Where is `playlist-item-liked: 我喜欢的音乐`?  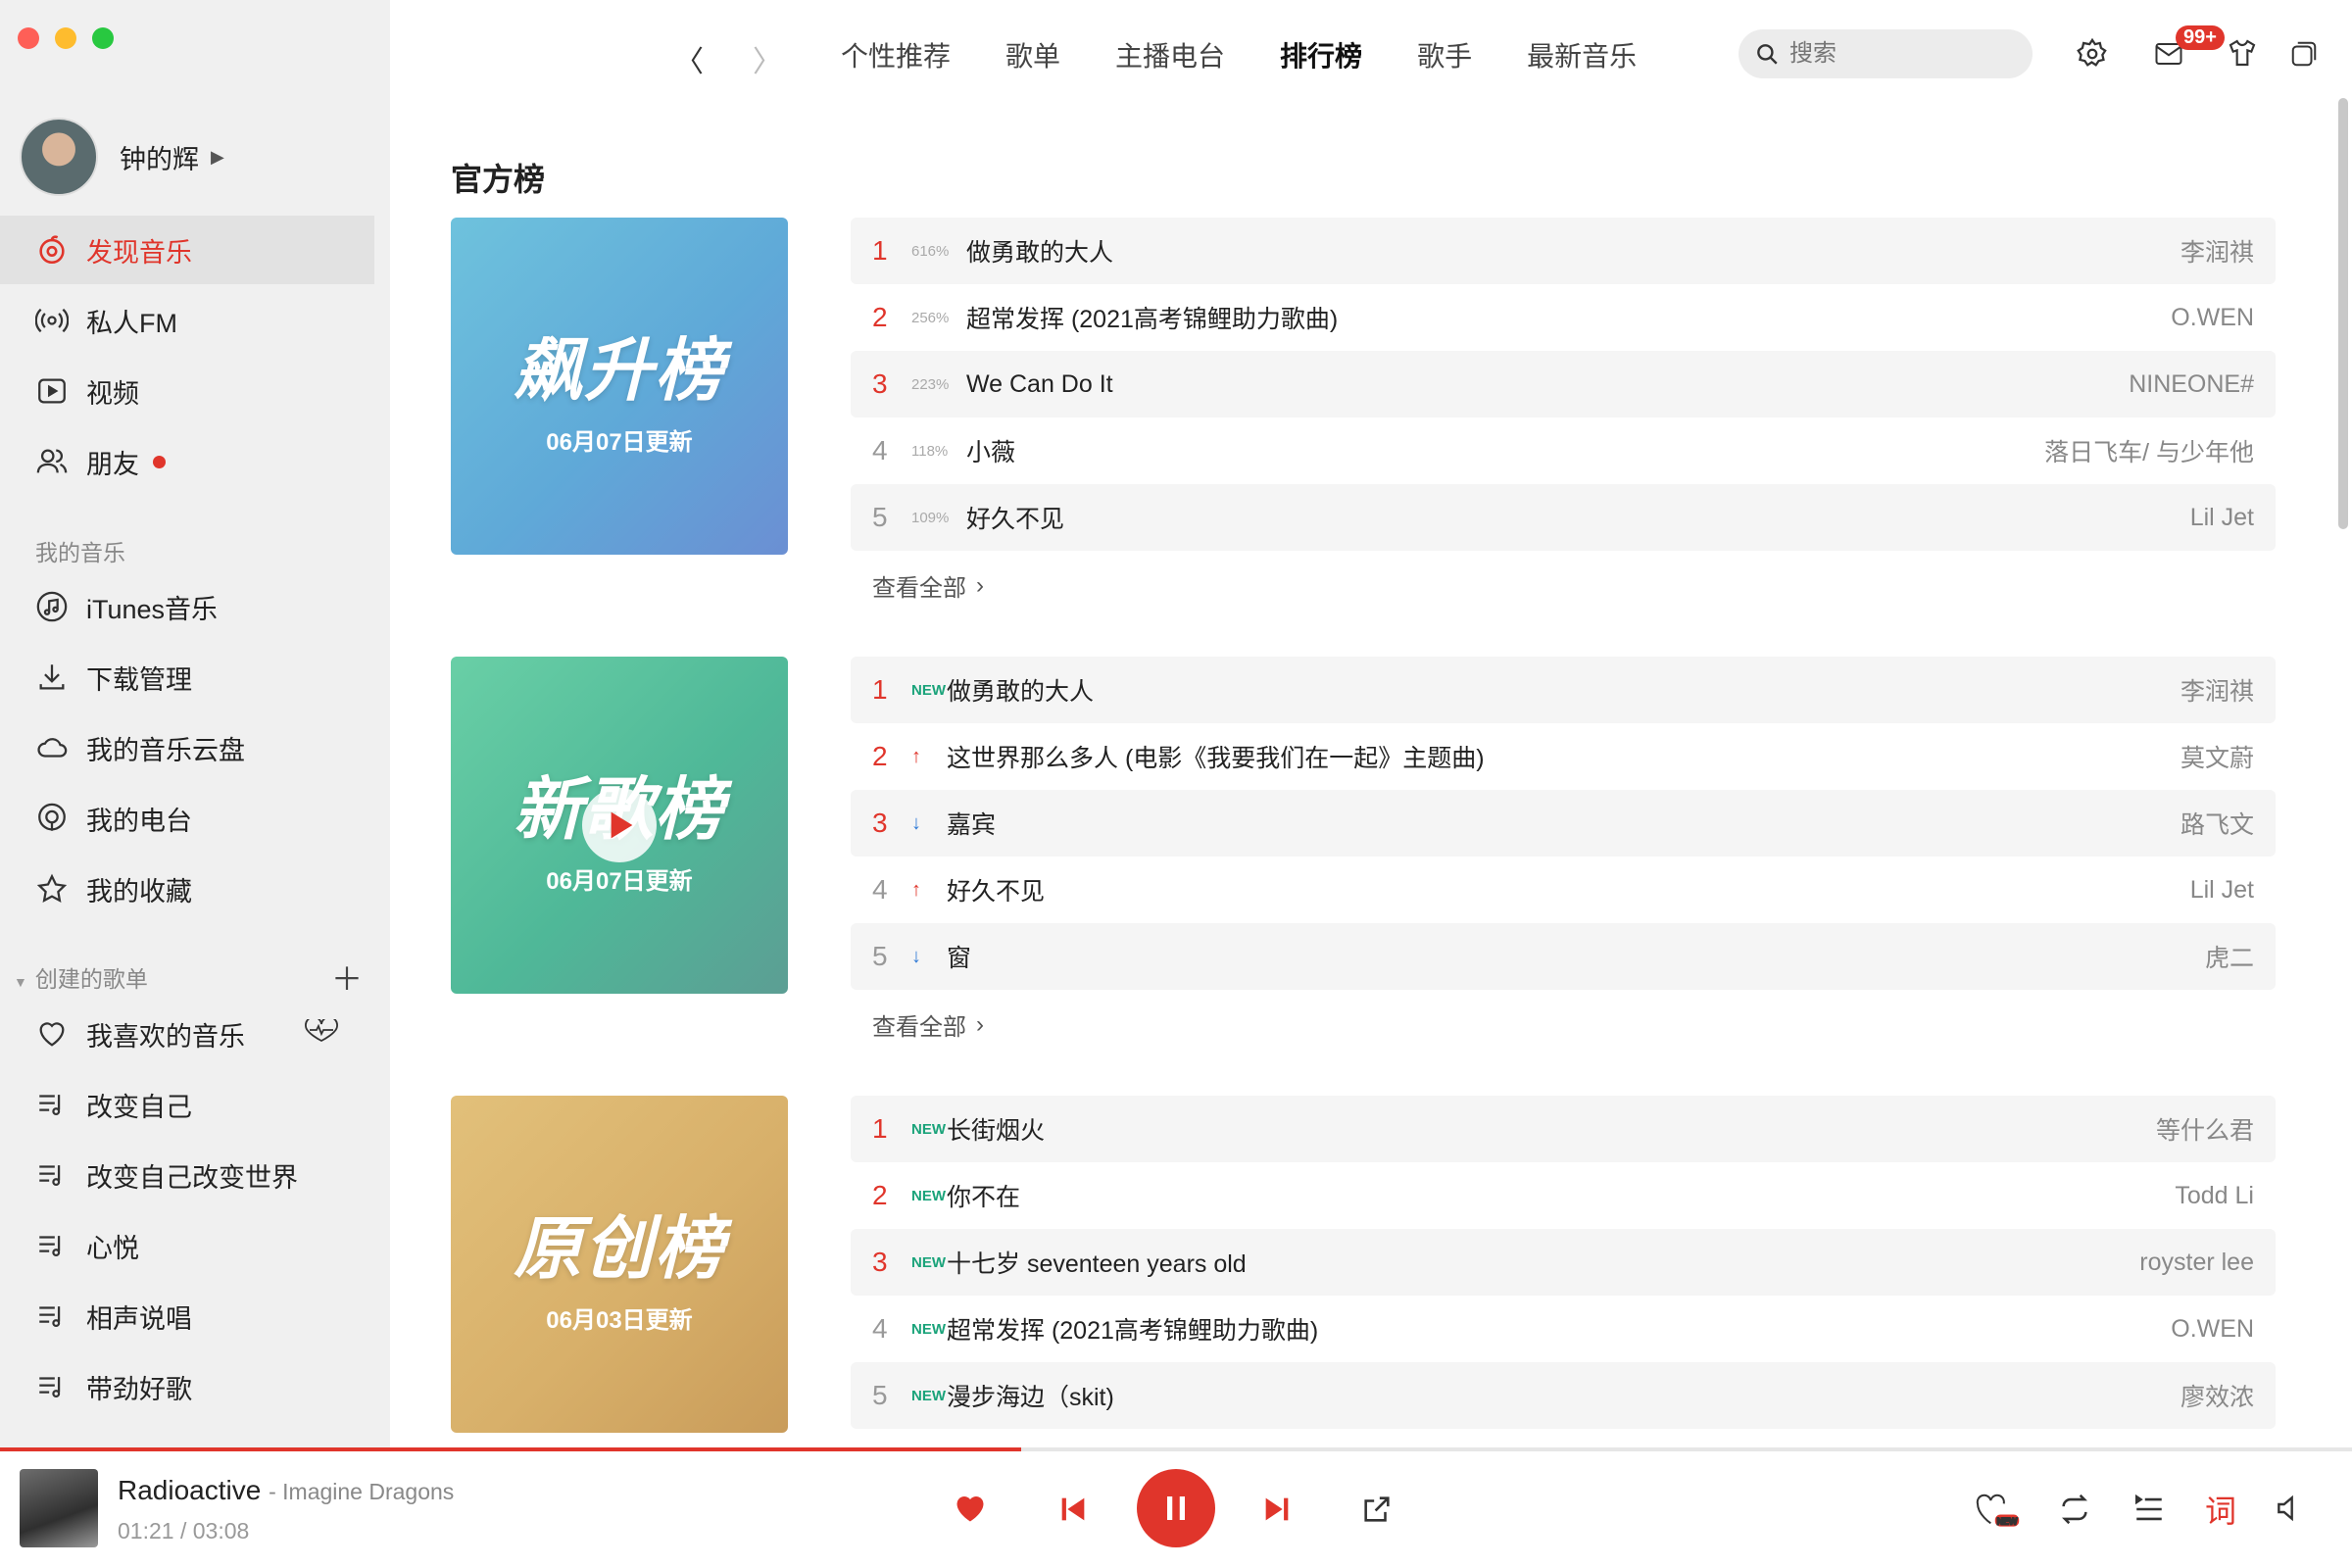
playlist-item-liked: 我喜欢的音乐 is located at coordinates (187, 1034).